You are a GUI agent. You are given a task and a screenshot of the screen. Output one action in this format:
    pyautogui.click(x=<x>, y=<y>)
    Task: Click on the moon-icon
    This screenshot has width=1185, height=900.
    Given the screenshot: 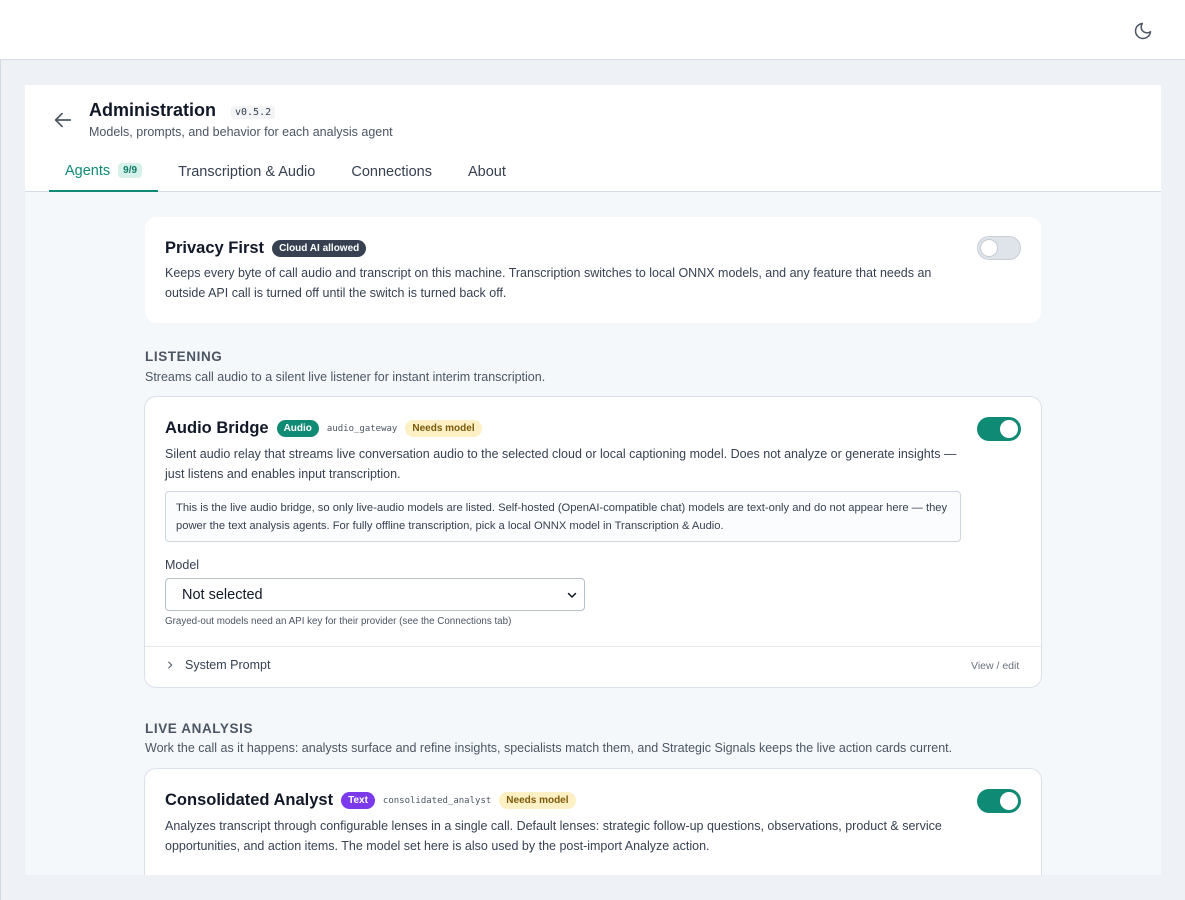 What is the action you would take?
    pyautogui.click(x=1143, y=31)
    